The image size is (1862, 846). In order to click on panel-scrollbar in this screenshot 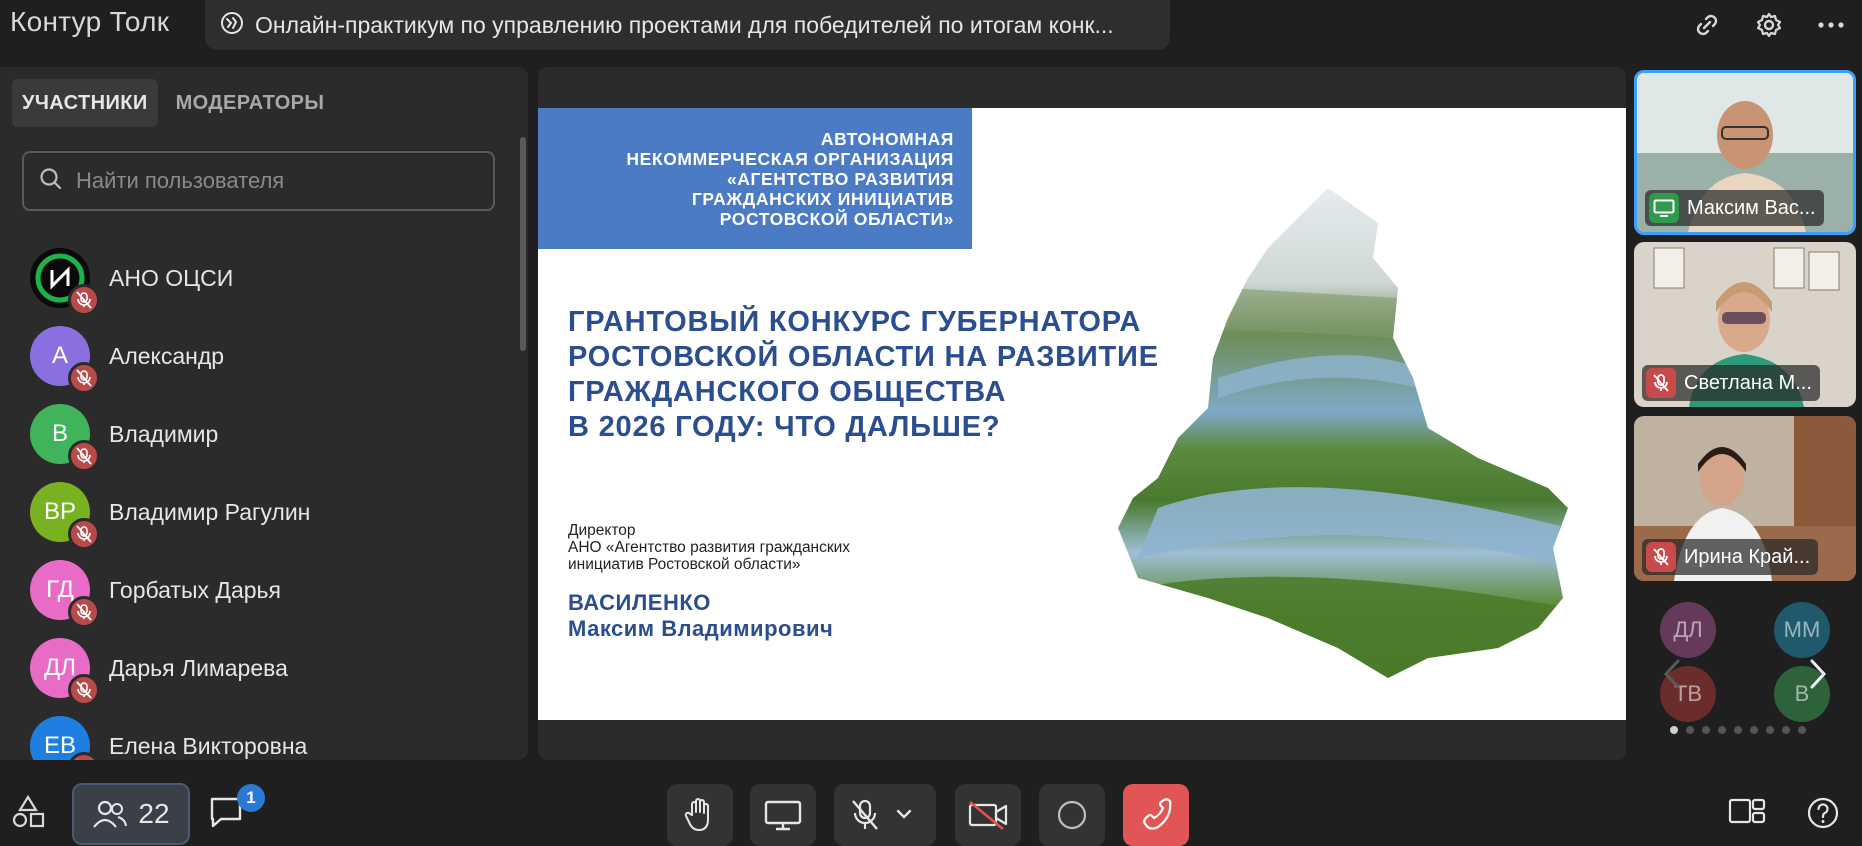, I will do `click(523, 244)`.